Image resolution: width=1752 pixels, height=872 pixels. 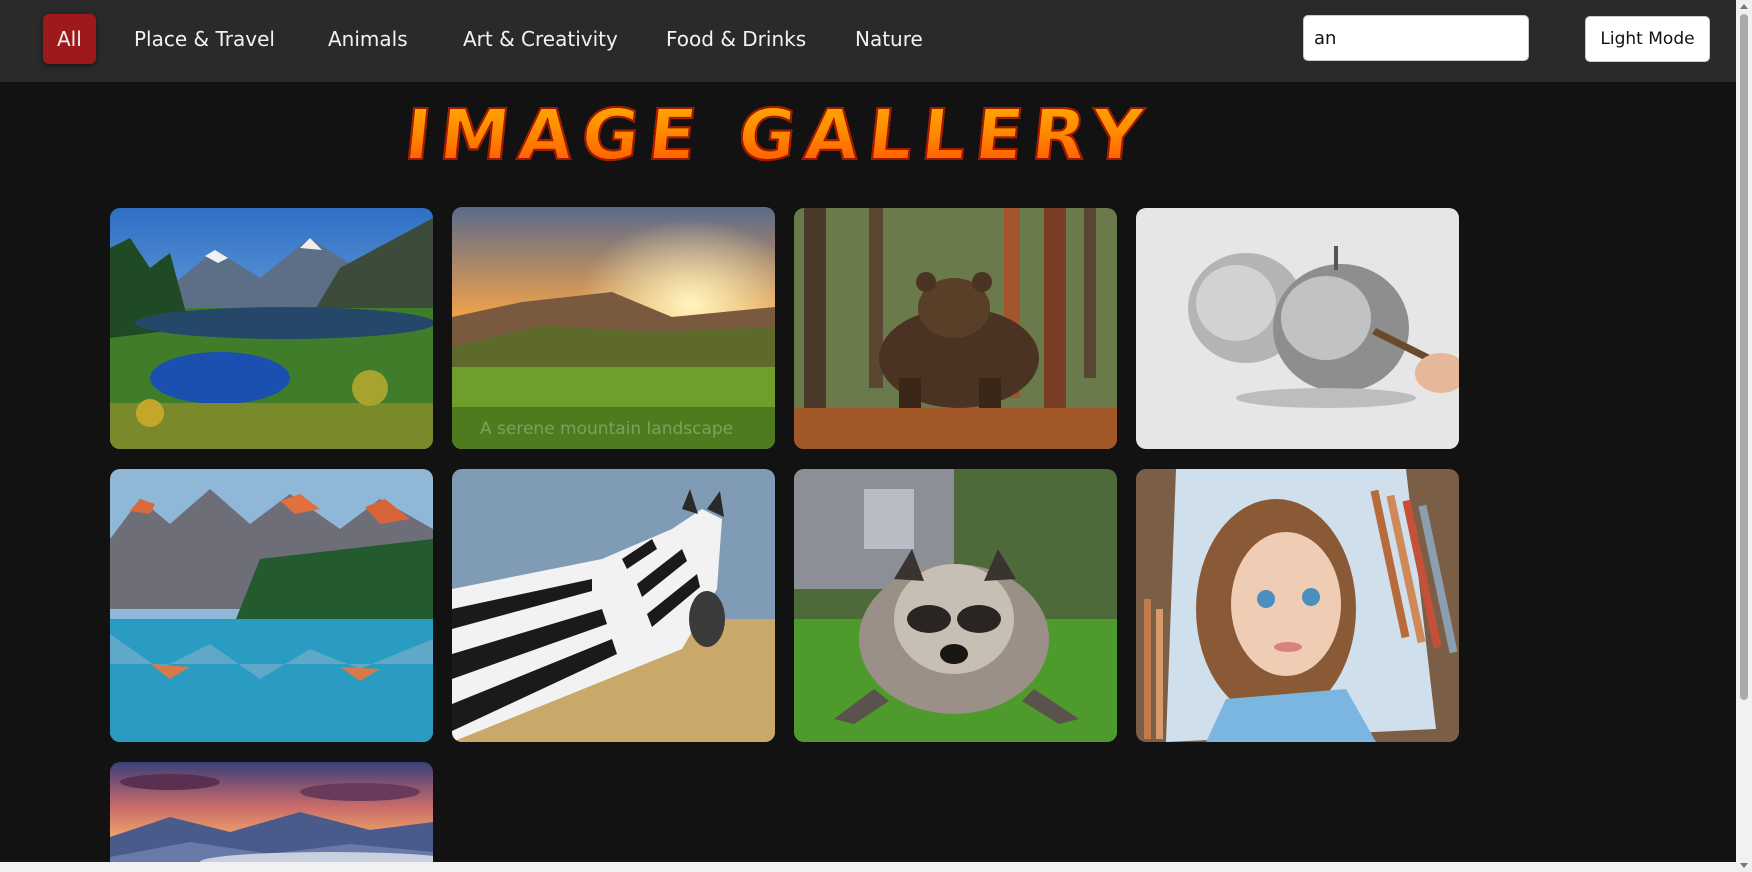 I want to click on gallery-image-mountain-sunset: A serene mountain landscape, so click(x=613, y=328).